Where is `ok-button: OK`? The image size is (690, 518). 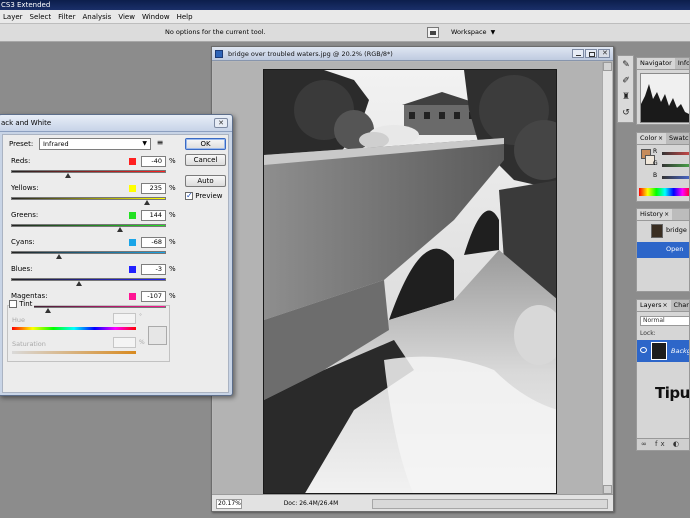 ok-button: OK is located at coordinates (205, 144).